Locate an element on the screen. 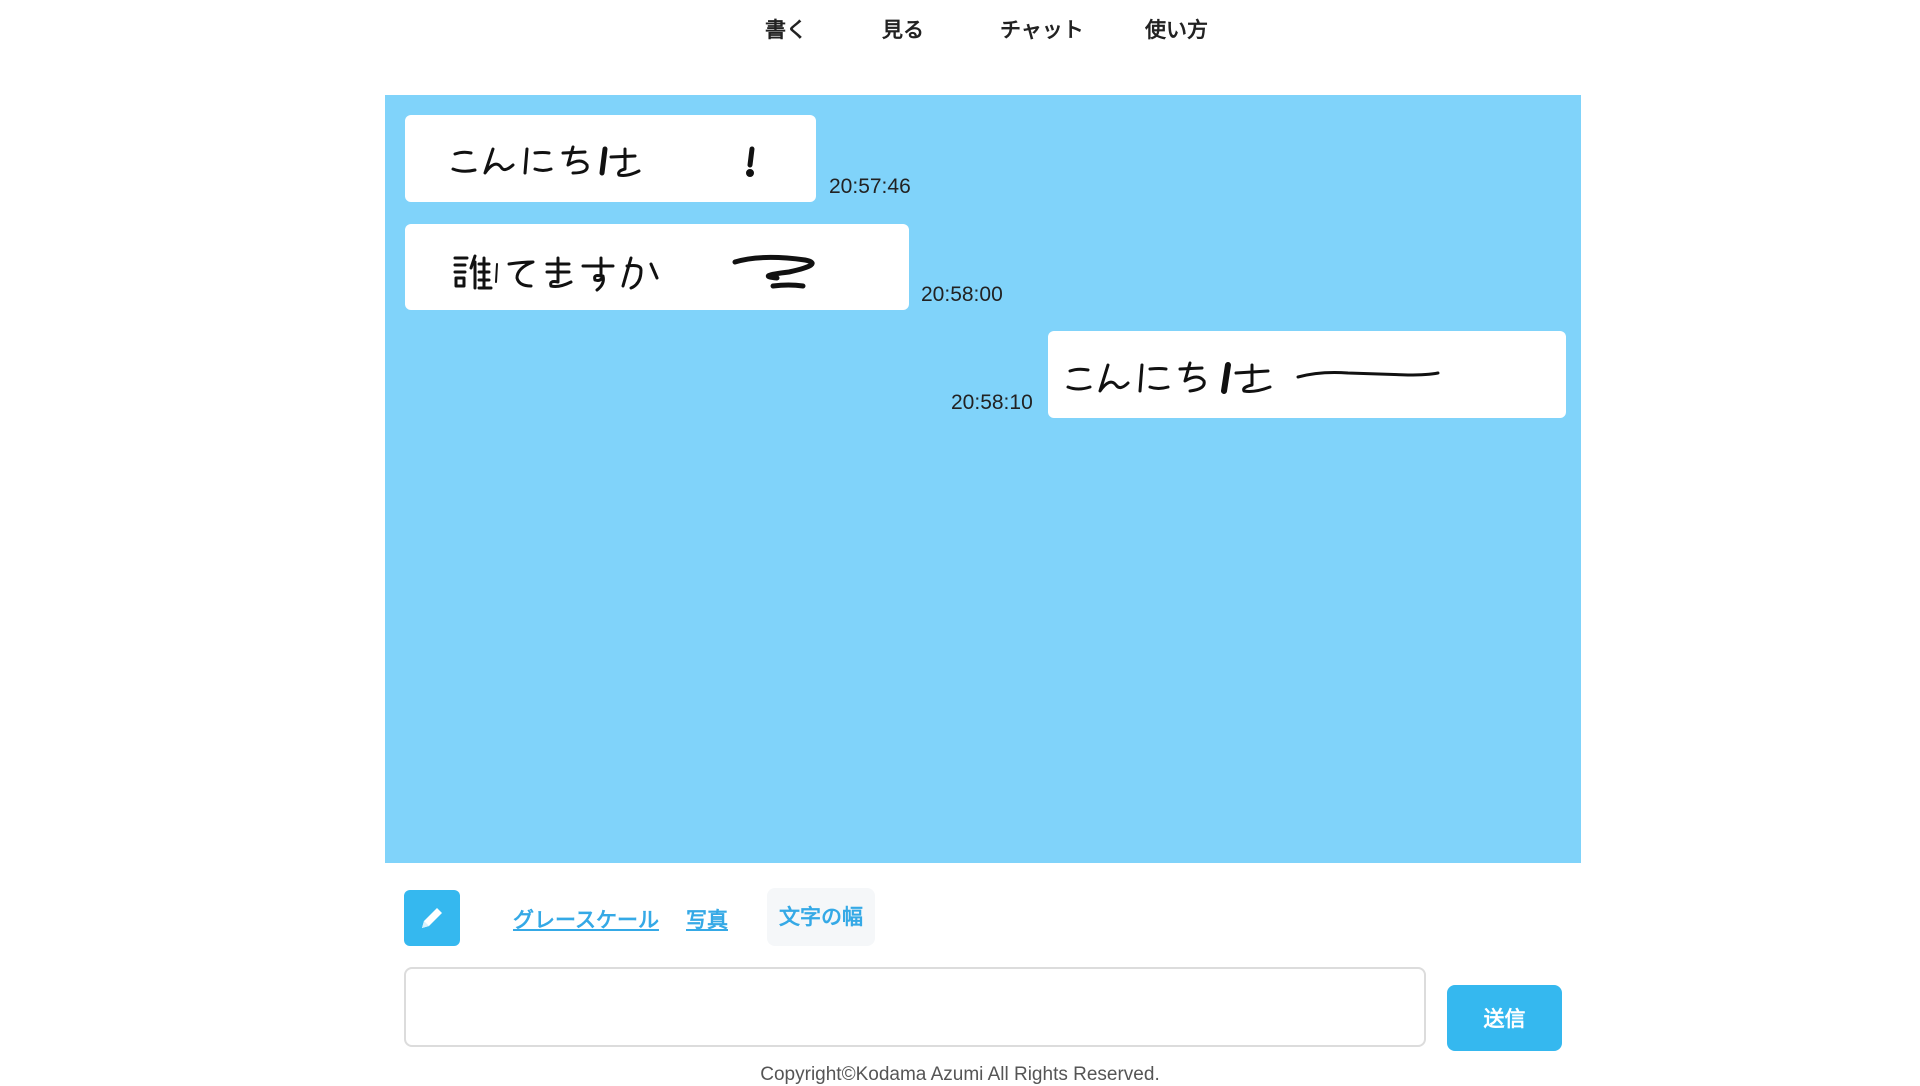  grayscale-link: グレースケール is located at coordinates (586, 919).